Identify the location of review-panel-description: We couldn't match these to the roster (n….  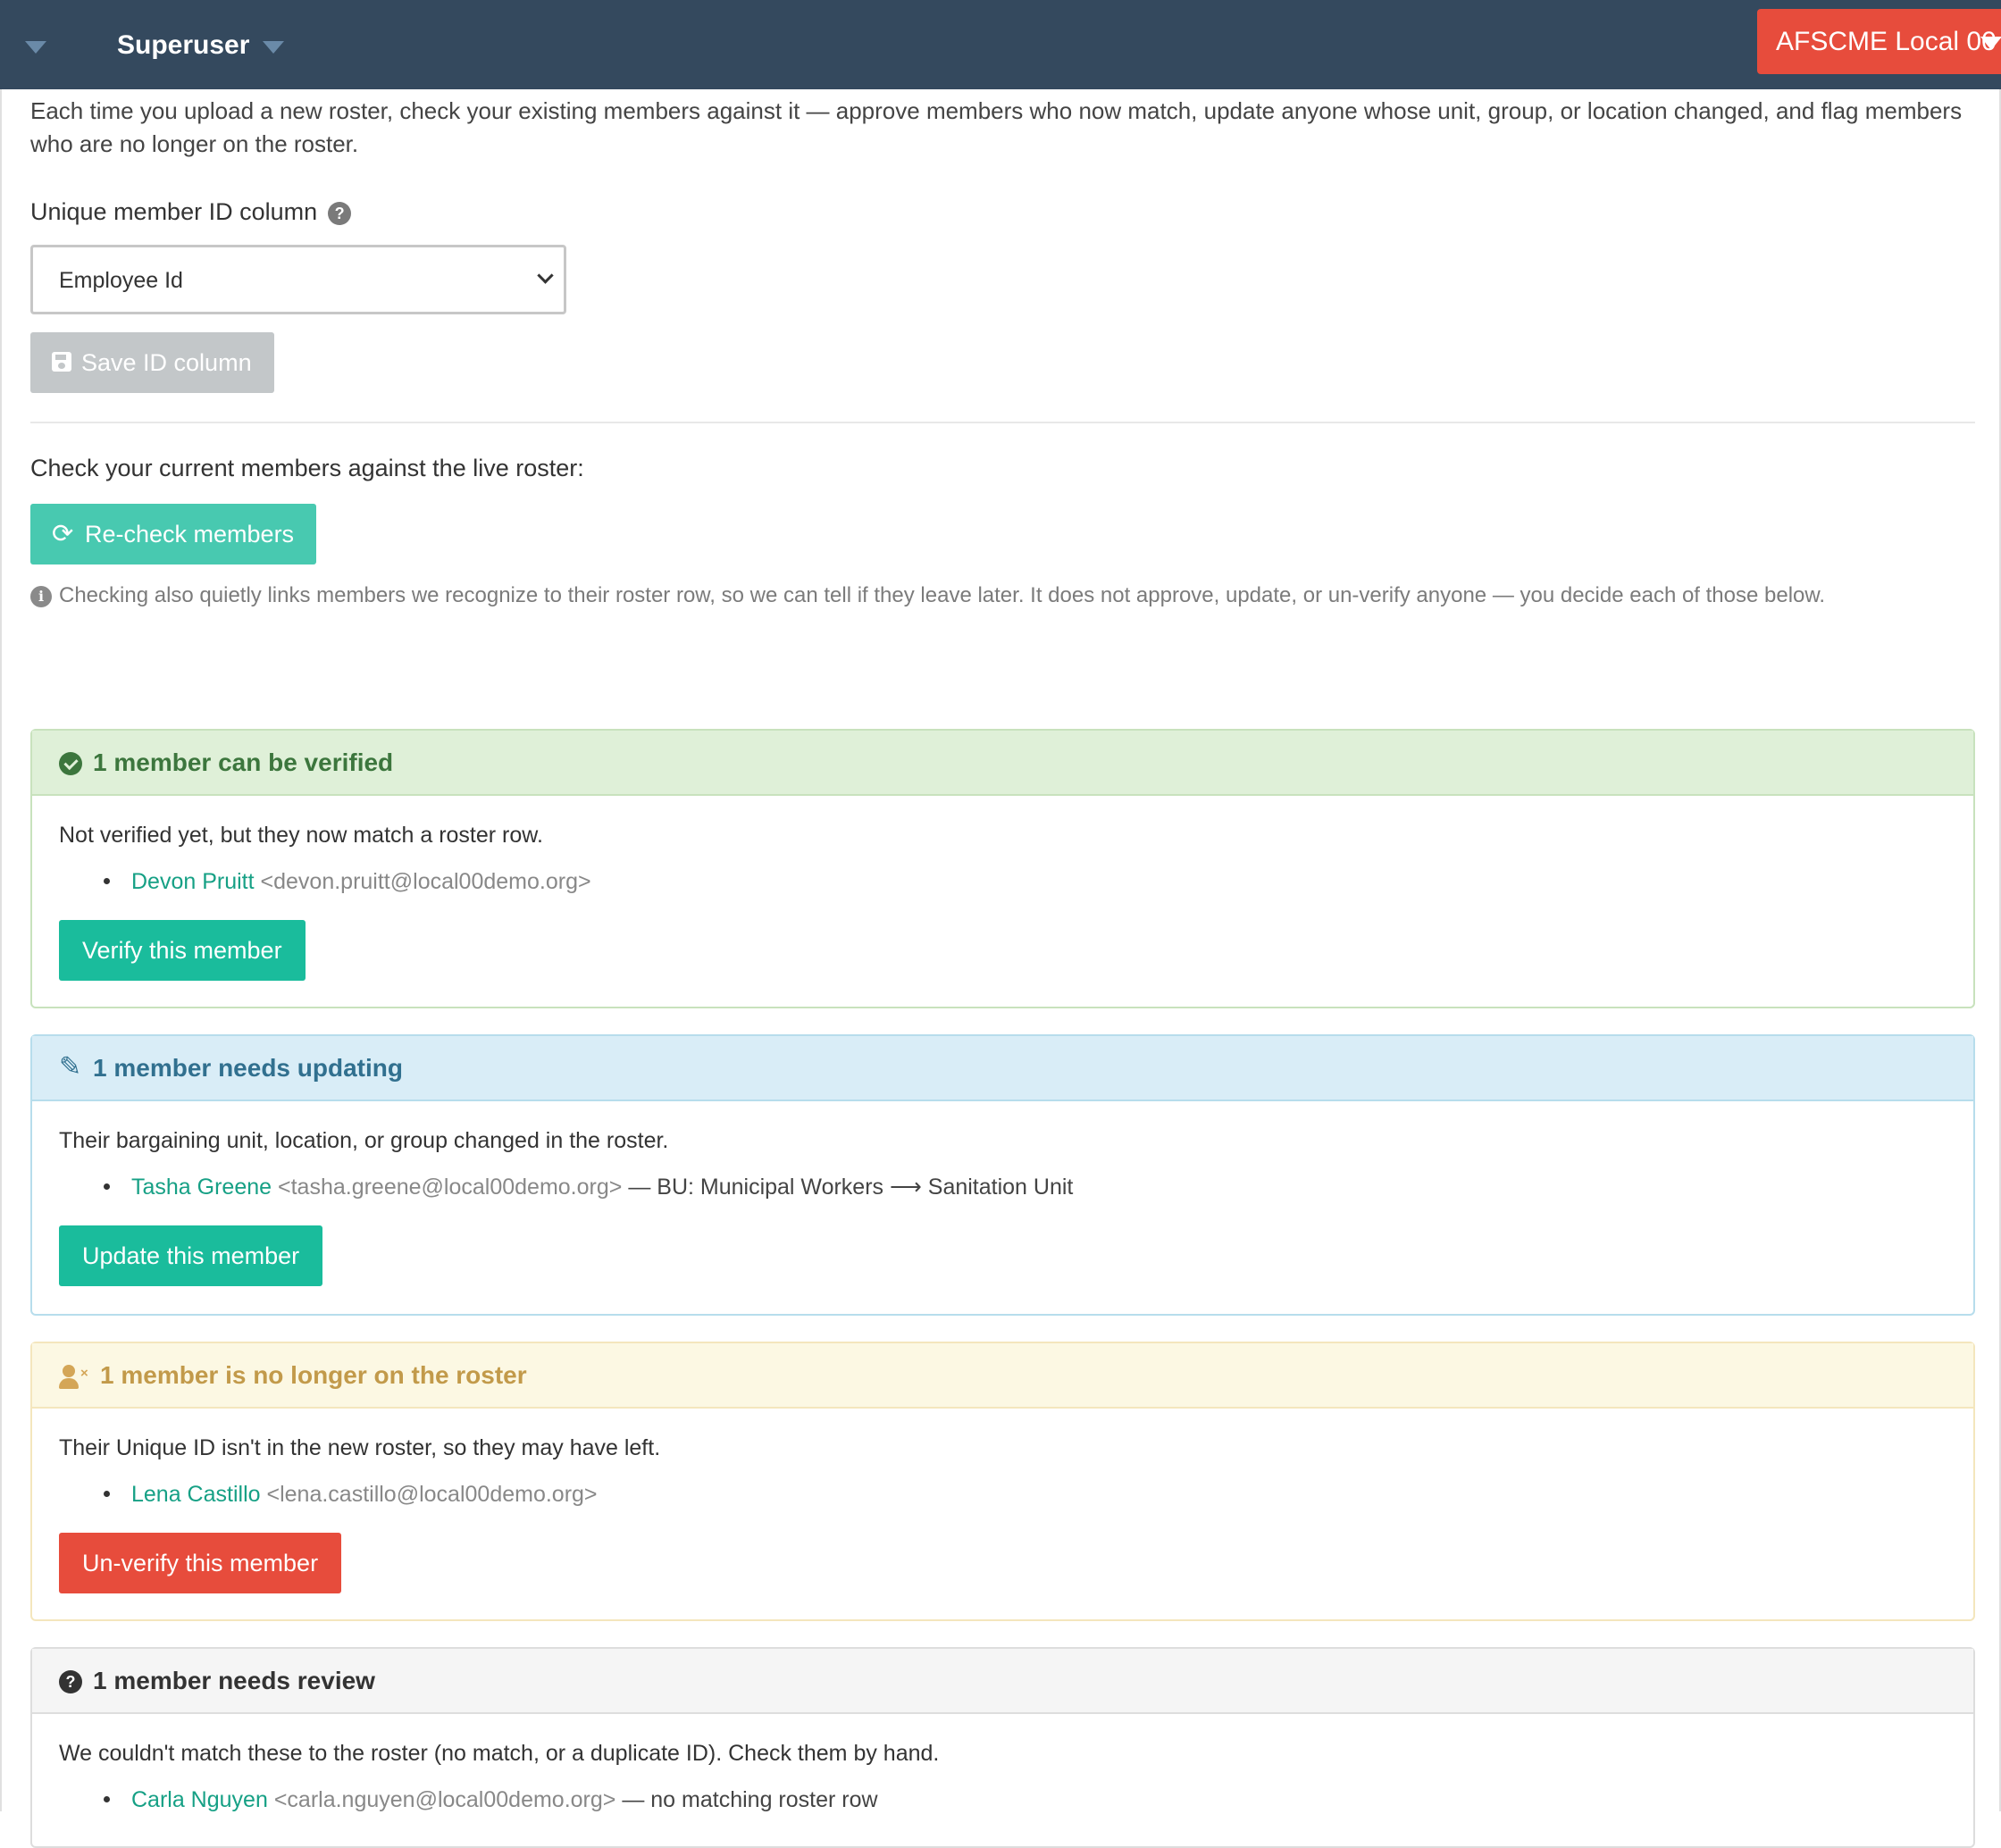
(499, 1753).